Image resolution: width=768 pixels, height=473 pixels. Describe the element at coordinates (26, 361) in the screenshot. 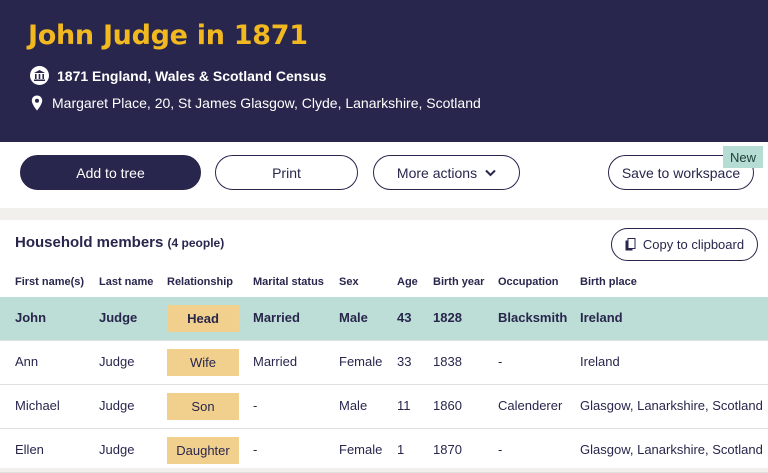

I see `first-name-link: Ann` at that location.